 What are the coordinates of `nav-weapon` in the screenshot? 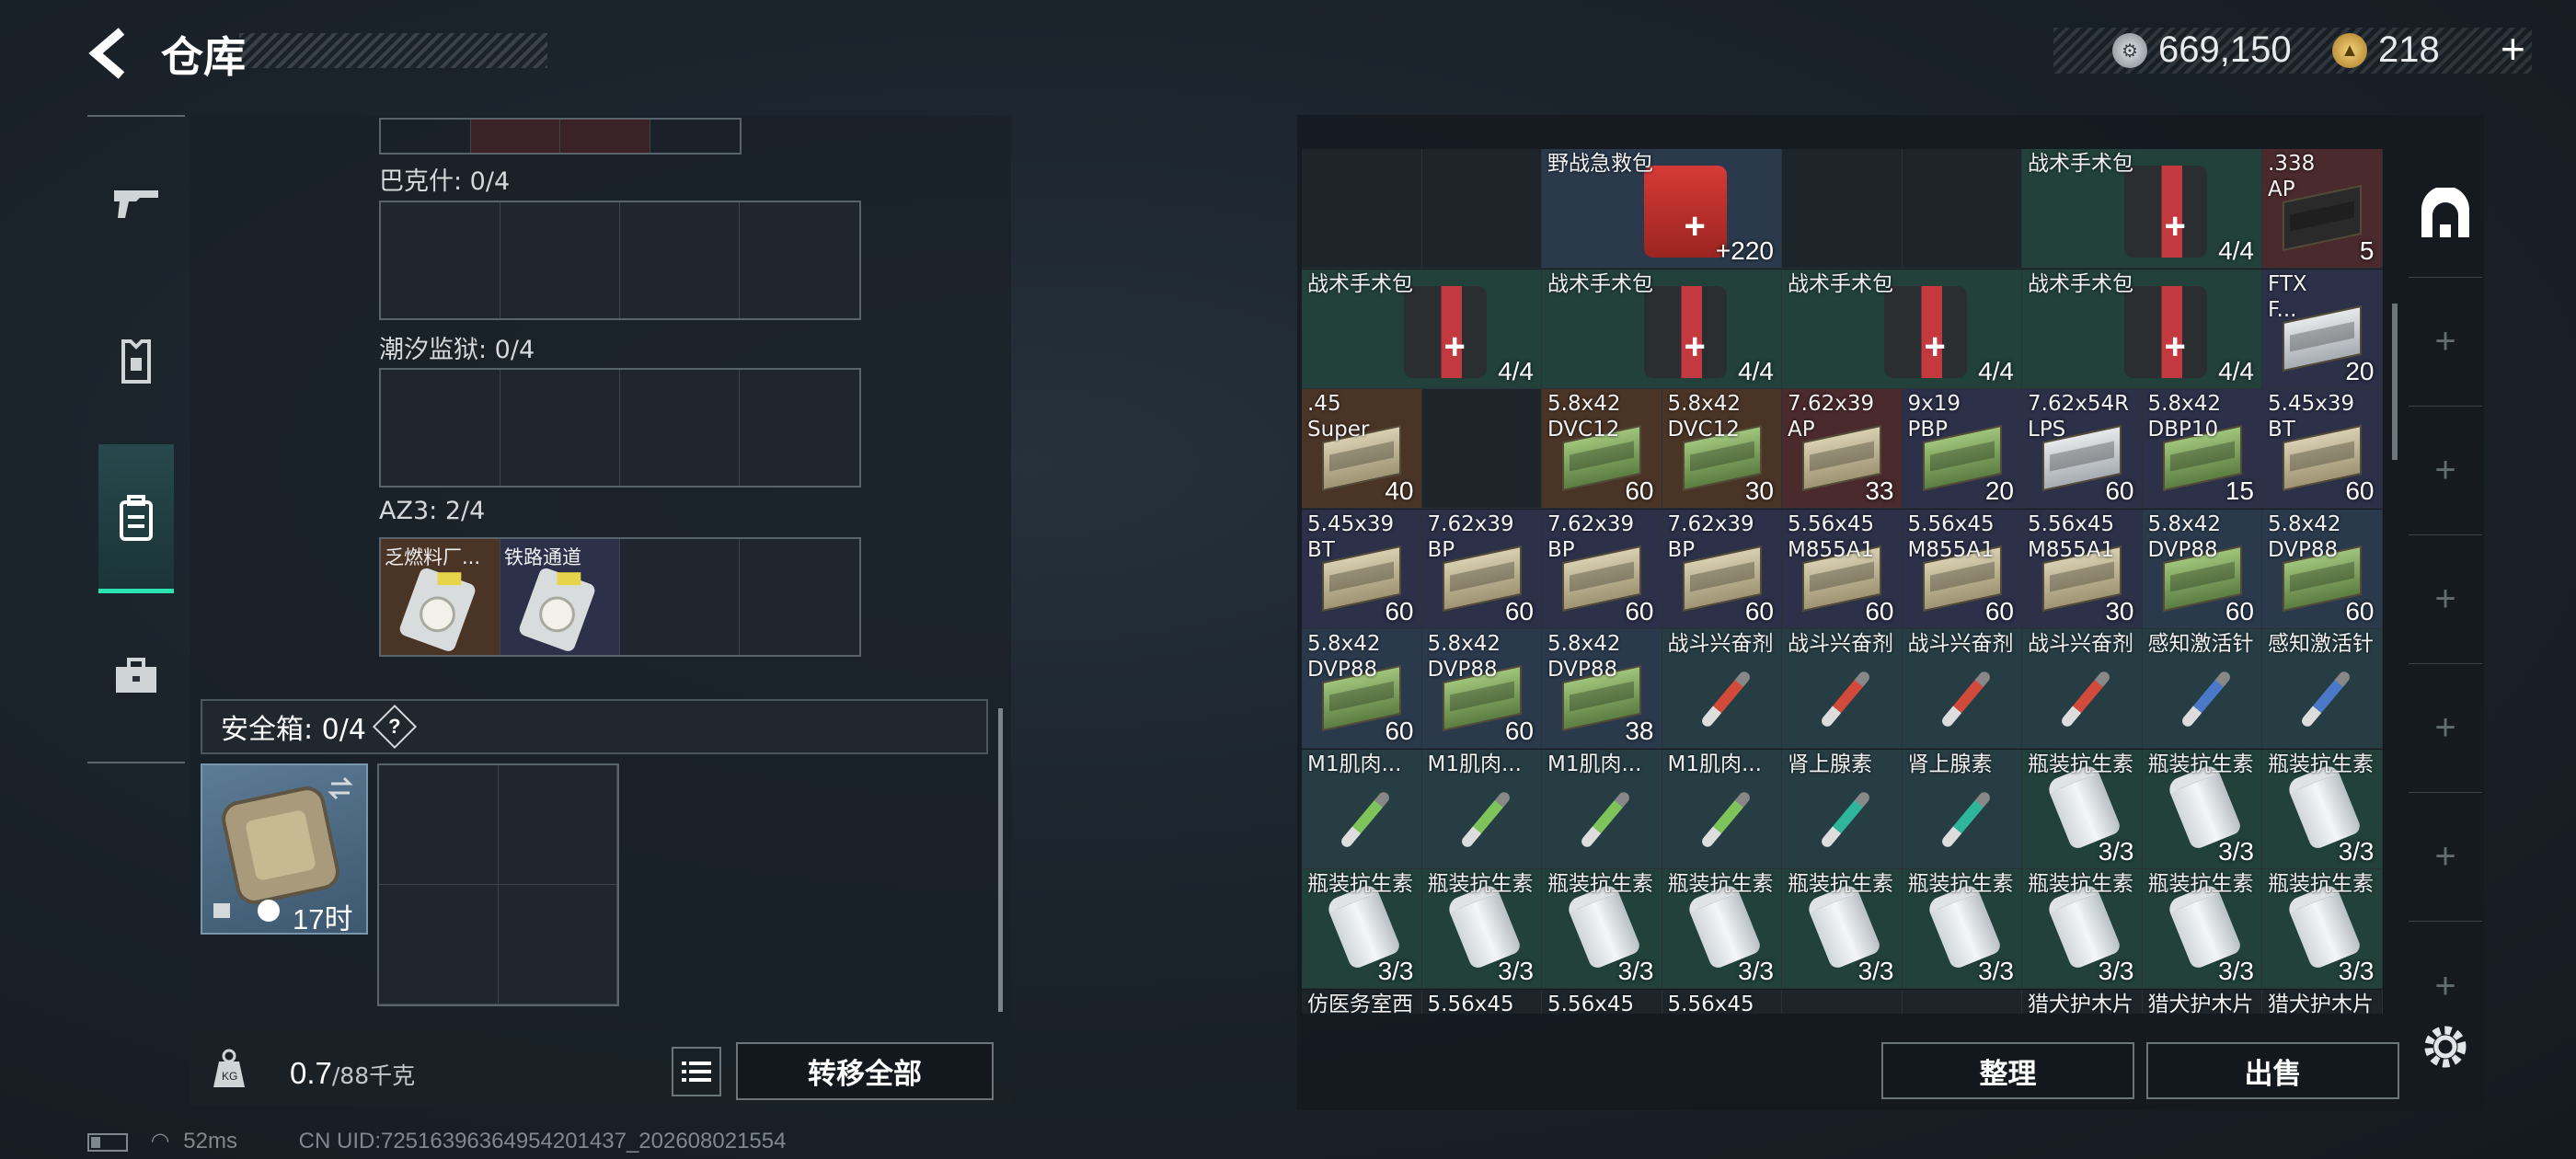 It's located at (136, 203).